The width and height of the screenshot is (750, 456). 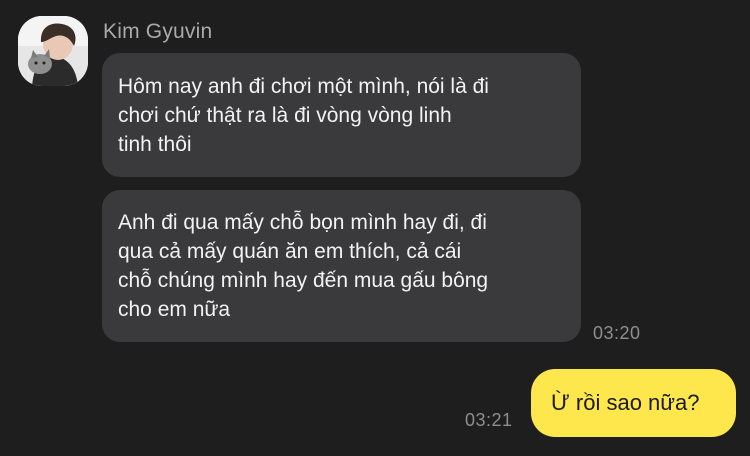 What do you see at coordinates (157, 32) in the screenshot?
I see `sender-name: Kim Gyuvin` at bounding box center [157, 32].